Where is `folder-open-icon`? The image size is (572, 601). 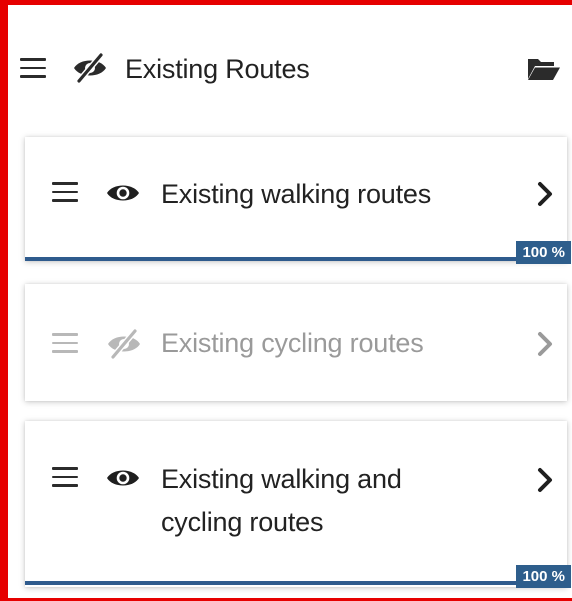 folder-open-icon is located at coordinates (543, 71).